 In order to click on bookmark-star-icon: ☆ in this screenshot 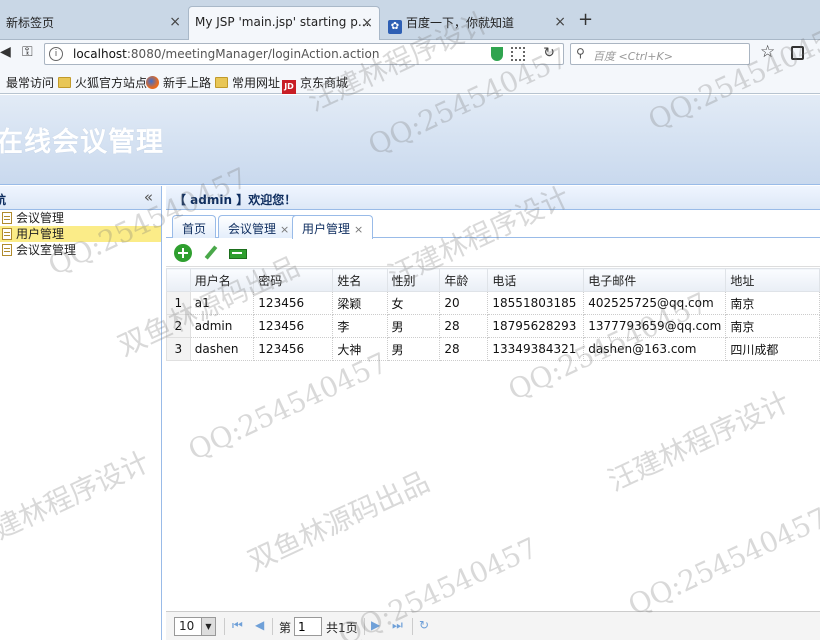, I will do `click(767, 52)`.